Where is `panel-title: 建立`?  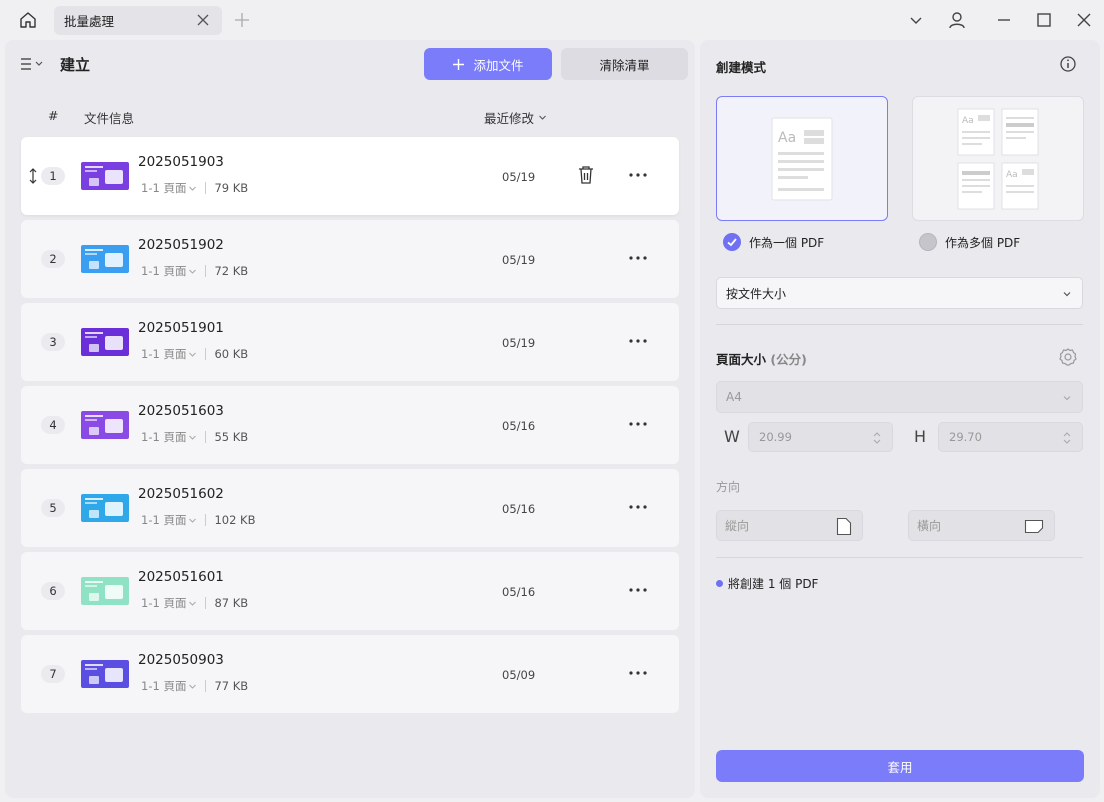
panel-title: 建立 is located at coordinates (75, 65).